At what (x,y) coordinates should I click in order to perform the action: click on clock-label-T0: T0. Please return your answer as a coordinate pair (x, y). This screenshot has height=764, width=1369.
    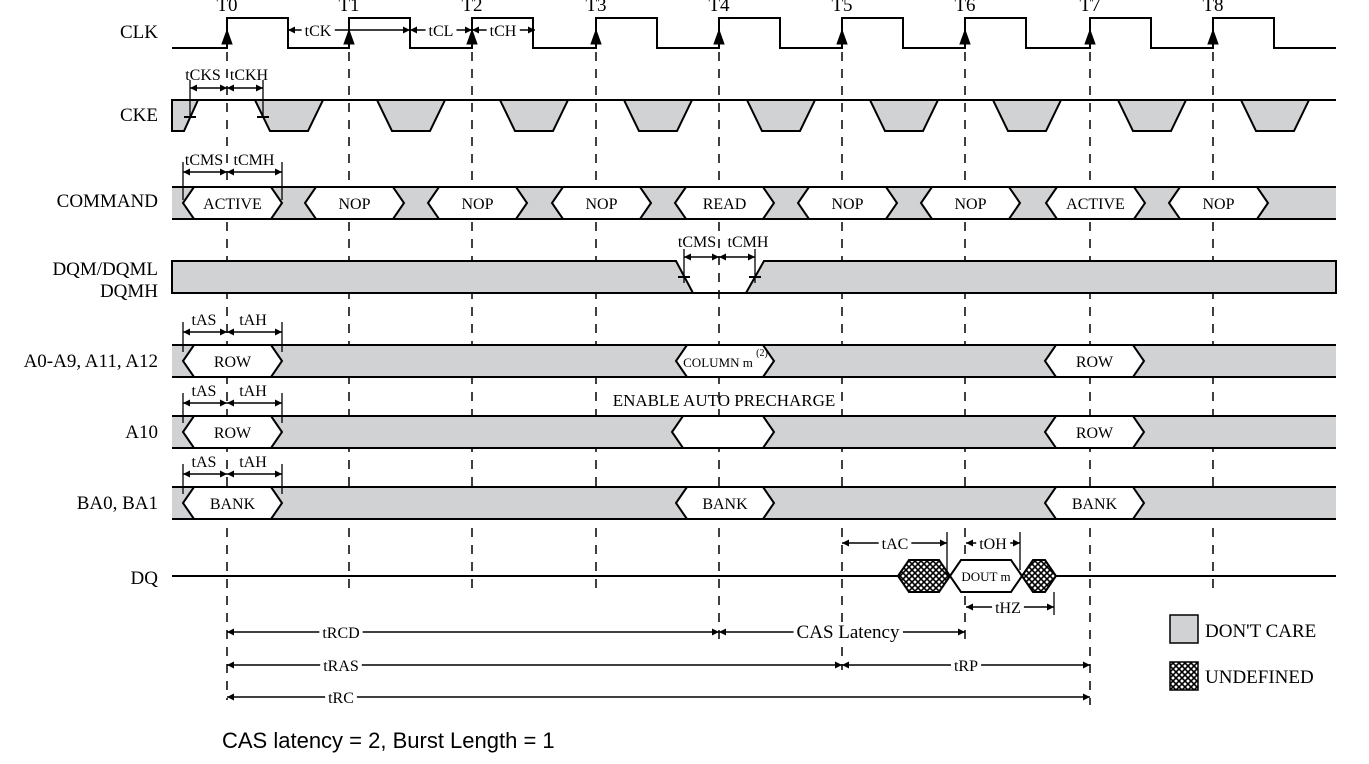
    Looking at the image, I should click on (226, 8).